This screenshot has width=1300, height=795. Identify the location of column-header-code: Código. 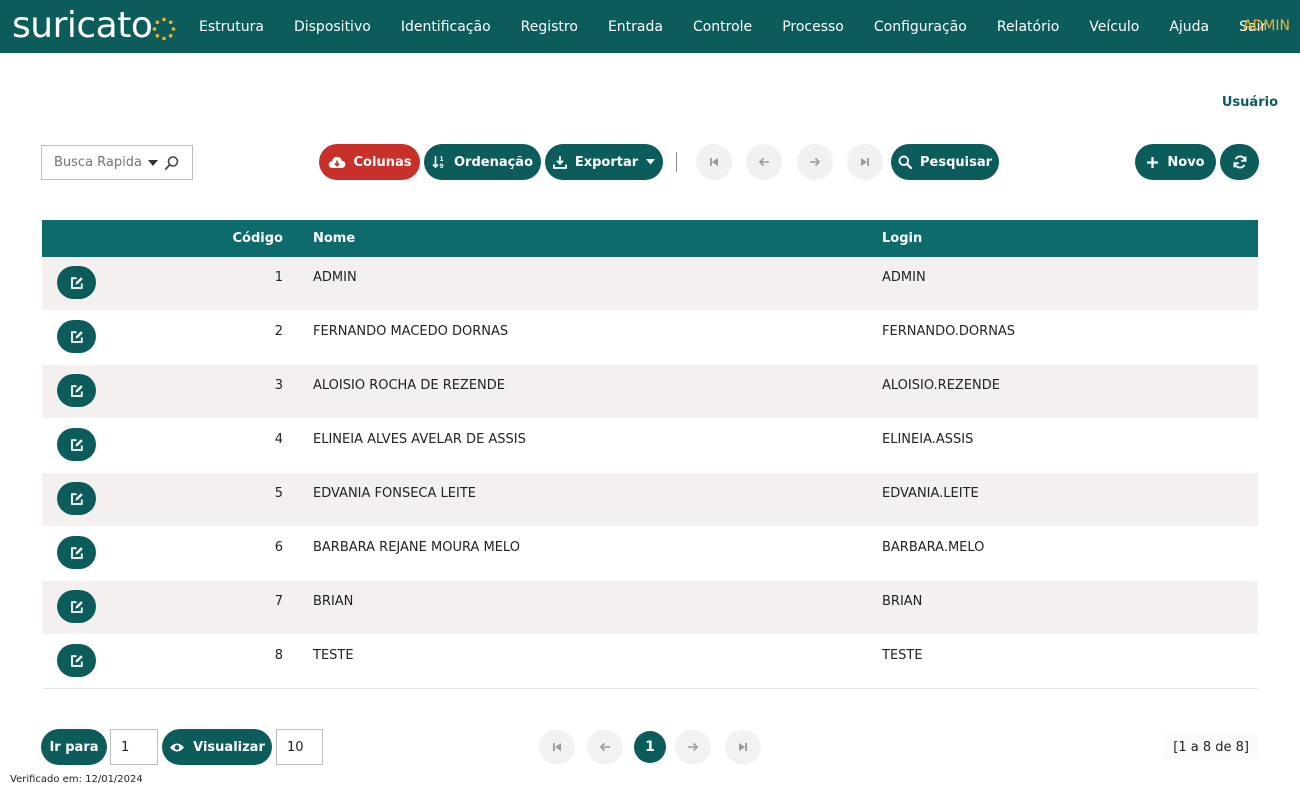
(258, 238).